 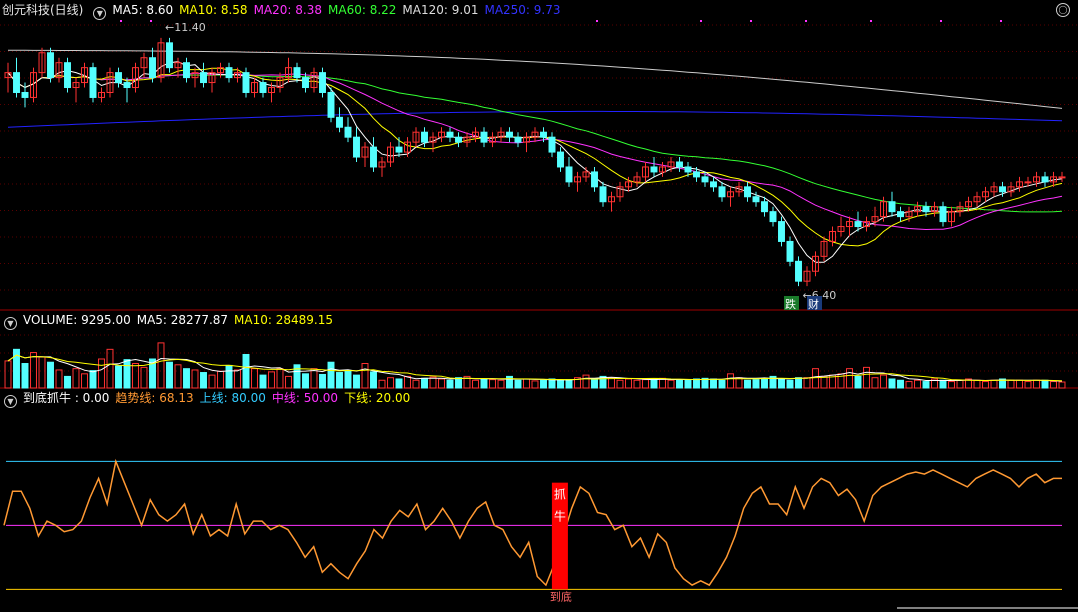 I want to click on signal-text: 抓, so click(x=560, y=495).